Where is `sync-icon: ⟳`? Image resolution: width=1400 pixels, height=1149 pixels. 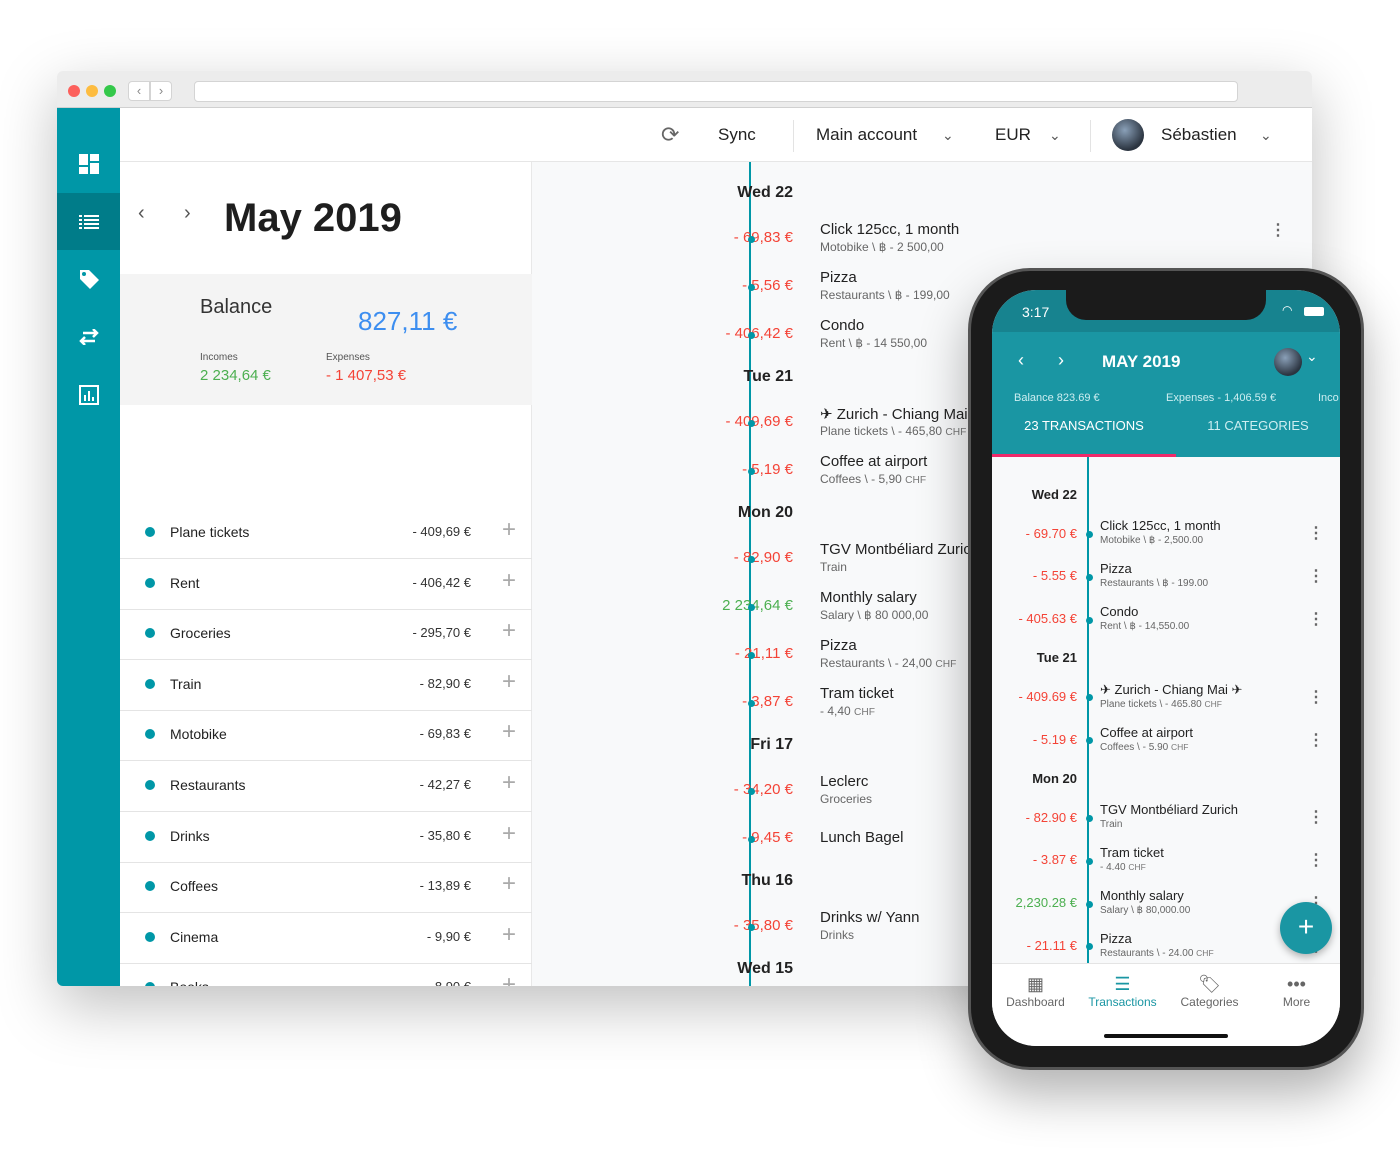
sync-icon: ⟳ is located at coordinates (670, 135).